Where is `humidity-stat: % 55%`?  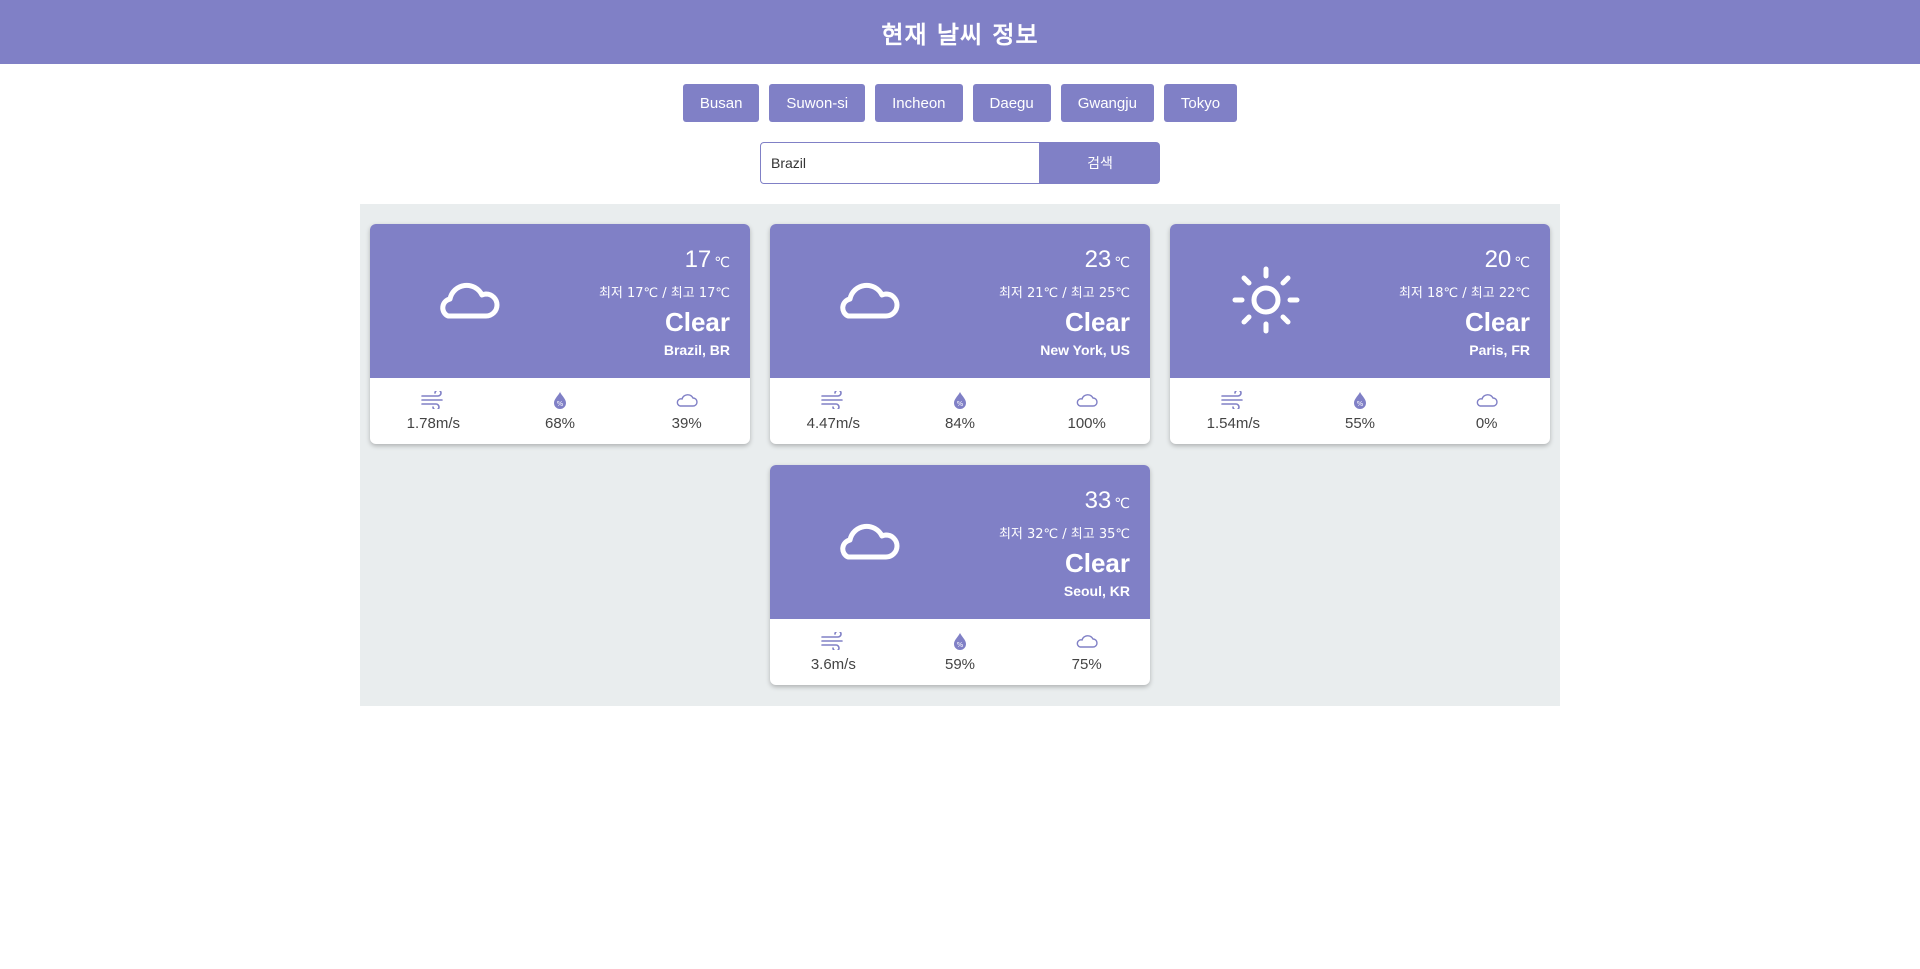 humidity-stat: % 55% is located at coordinates (1360, 411).